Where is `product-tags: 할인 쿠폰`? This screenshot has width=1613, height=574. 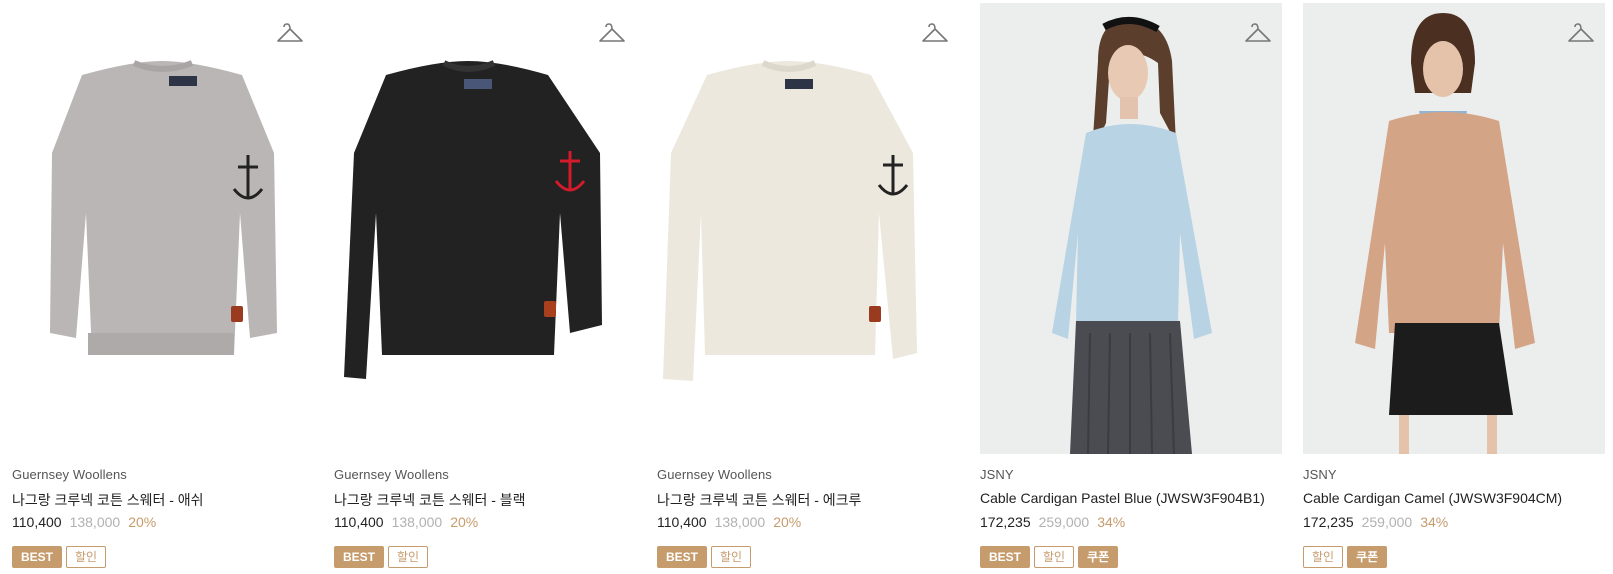
product-tags: 할인 쿠폰 is located at coordinates (1345, 557).